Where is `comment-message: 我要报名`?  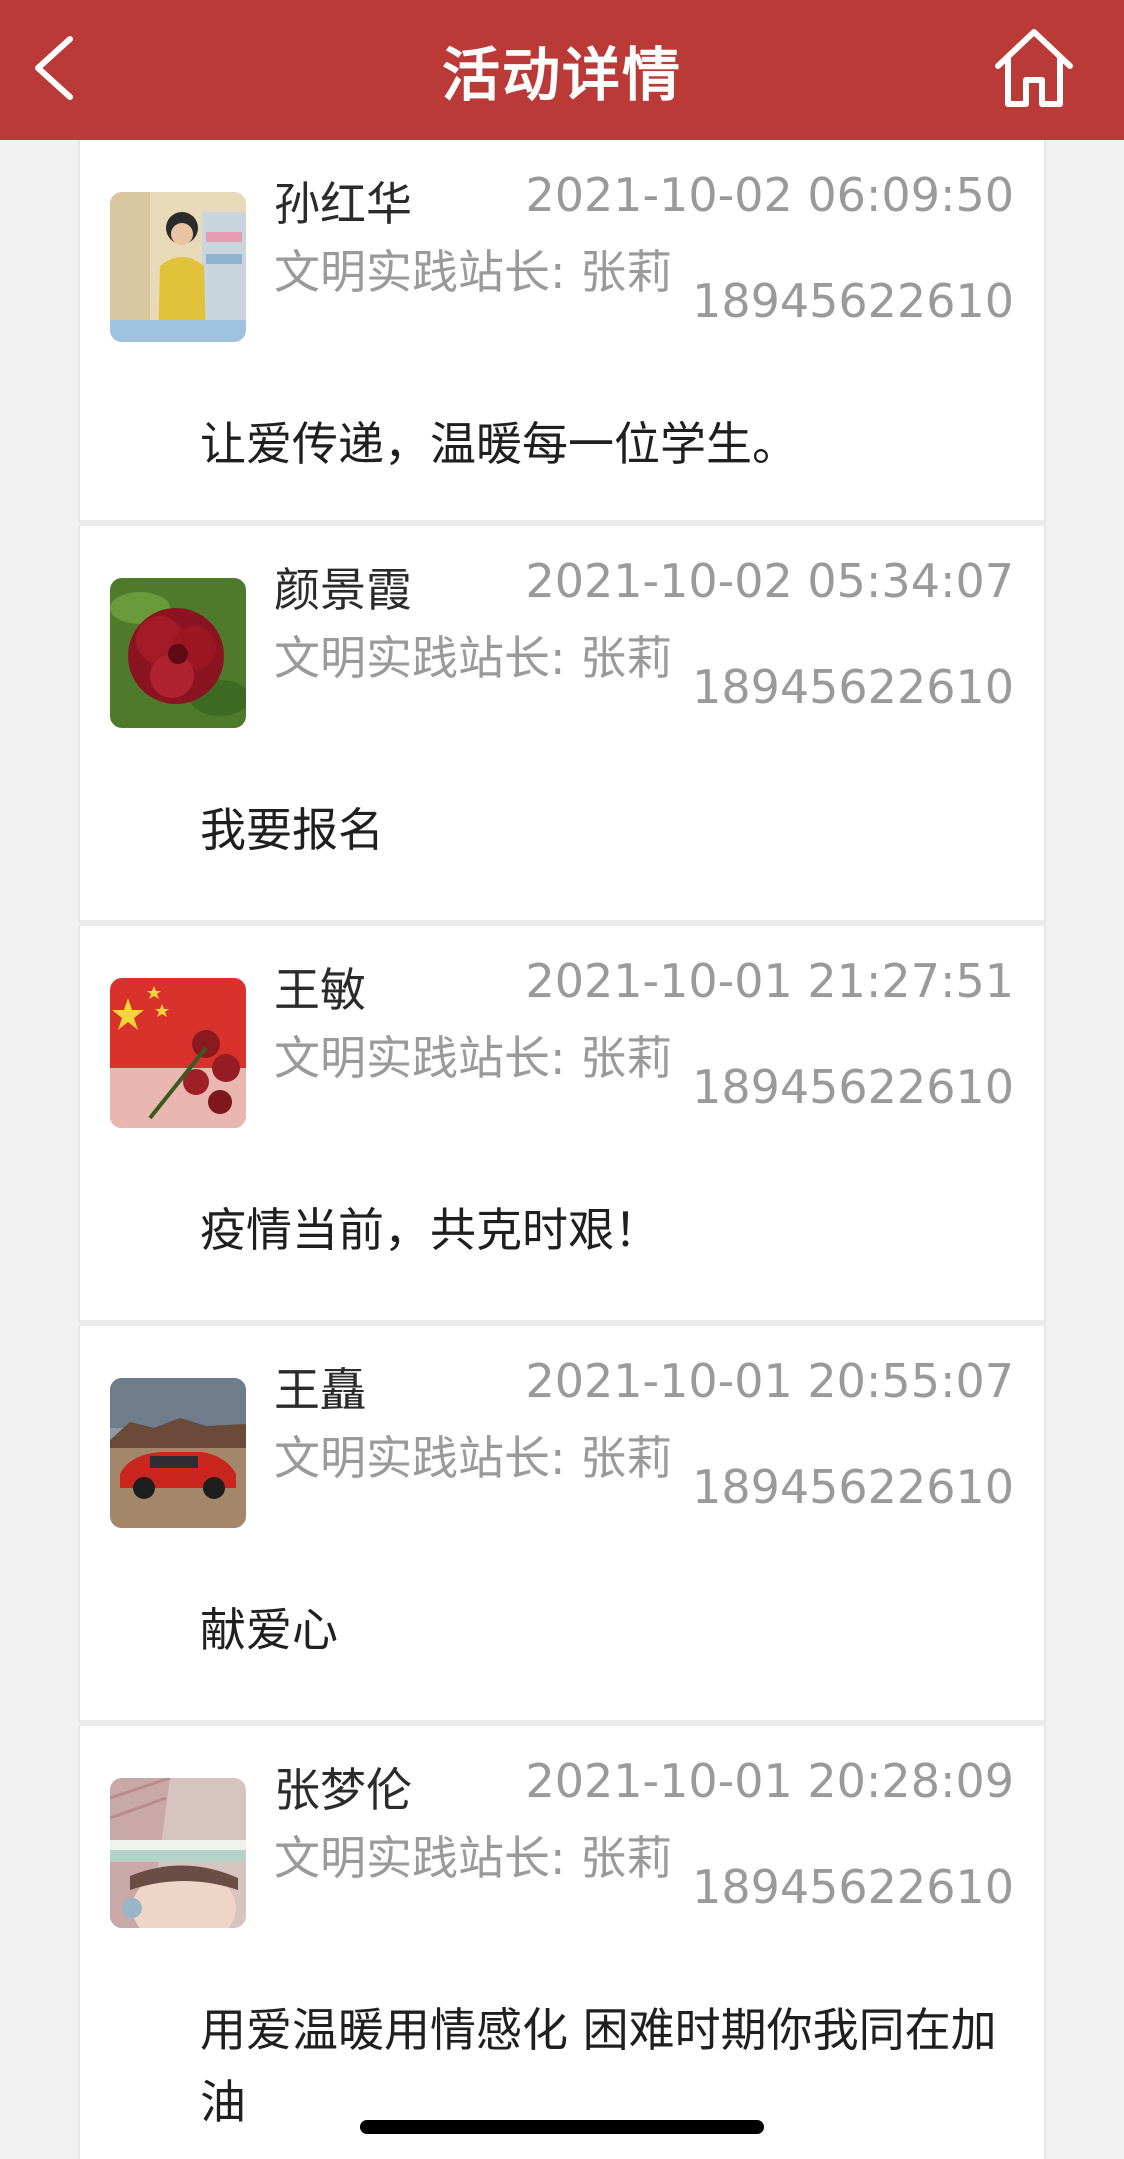
comment-message: 我要报名 is located at coordinates (292, 830).